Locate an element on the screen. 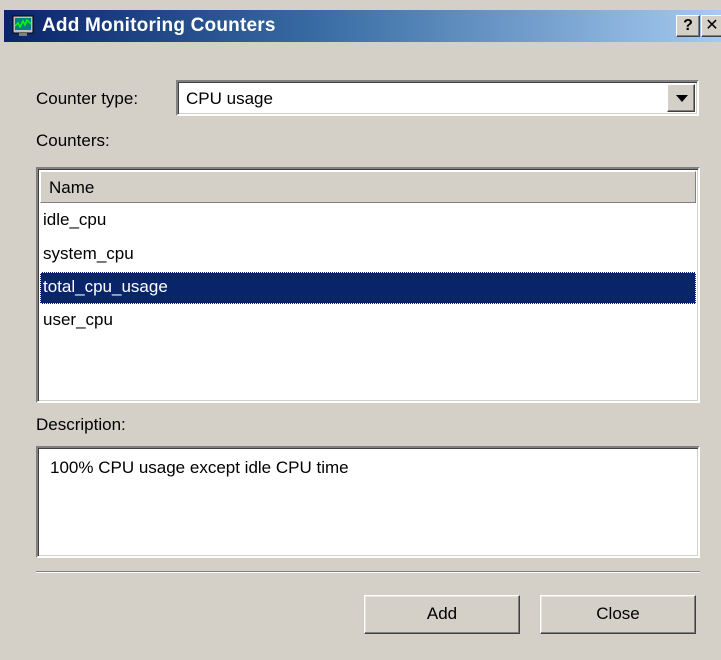 Image resolution: width=721 pixels, height=660 pixels. counter-type-select: CPU usage is located at coordinates (437, 98).